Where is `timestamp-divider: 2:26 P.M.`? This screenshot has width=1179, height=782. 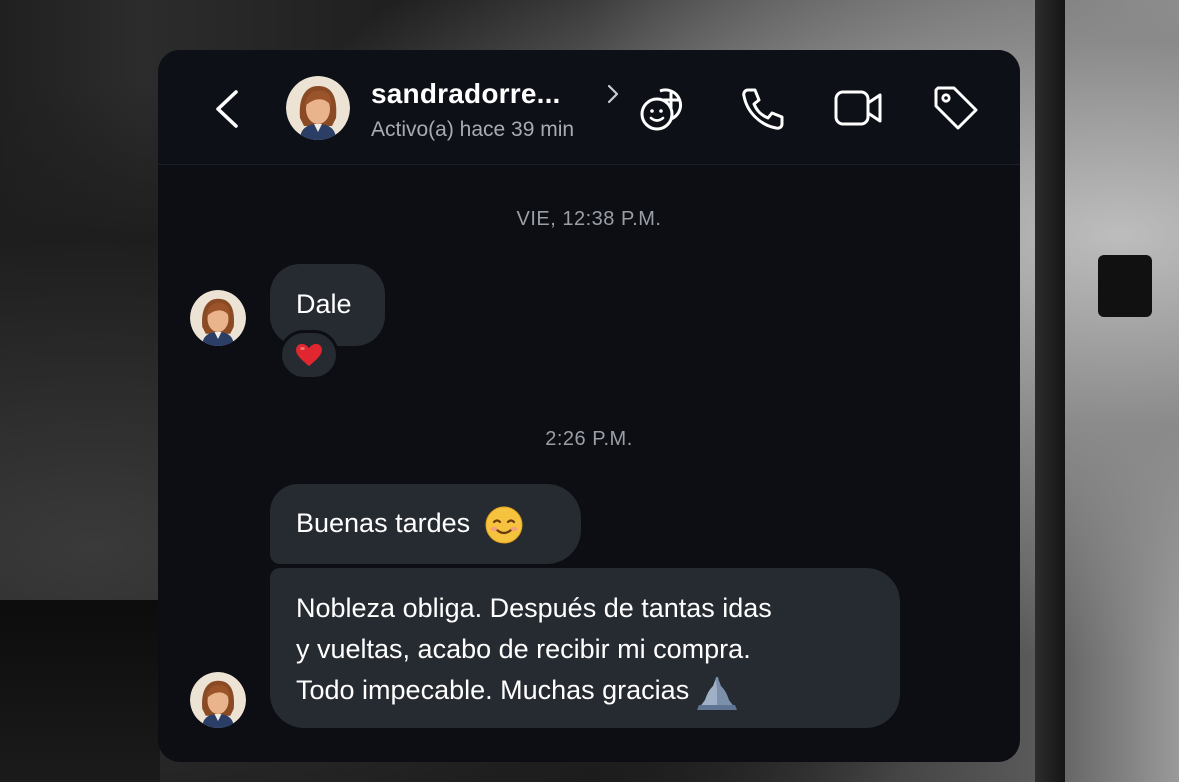 timestamp-divider: 2:26 P.M. is located at coordinates (589, 439).